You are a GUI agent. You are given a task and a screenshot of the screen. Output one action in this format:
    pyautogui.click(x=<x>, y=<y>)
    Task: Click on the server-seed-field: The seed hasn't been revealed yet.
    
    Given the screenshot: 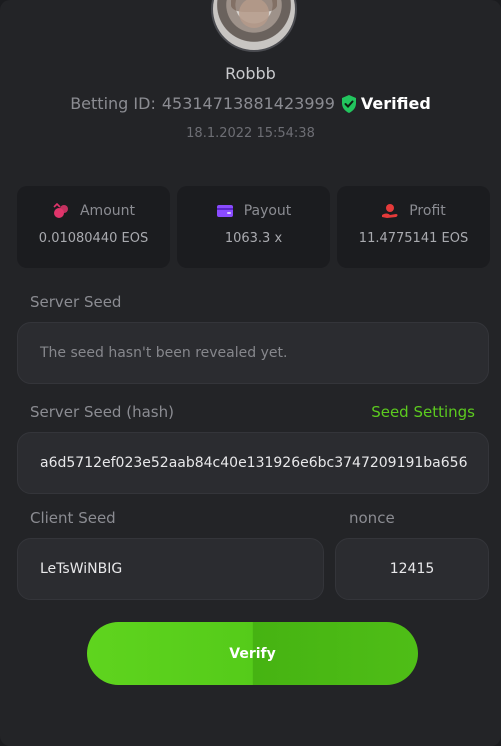 What is the action you would take?
    pyautogui.click(x=253, y=353)
    